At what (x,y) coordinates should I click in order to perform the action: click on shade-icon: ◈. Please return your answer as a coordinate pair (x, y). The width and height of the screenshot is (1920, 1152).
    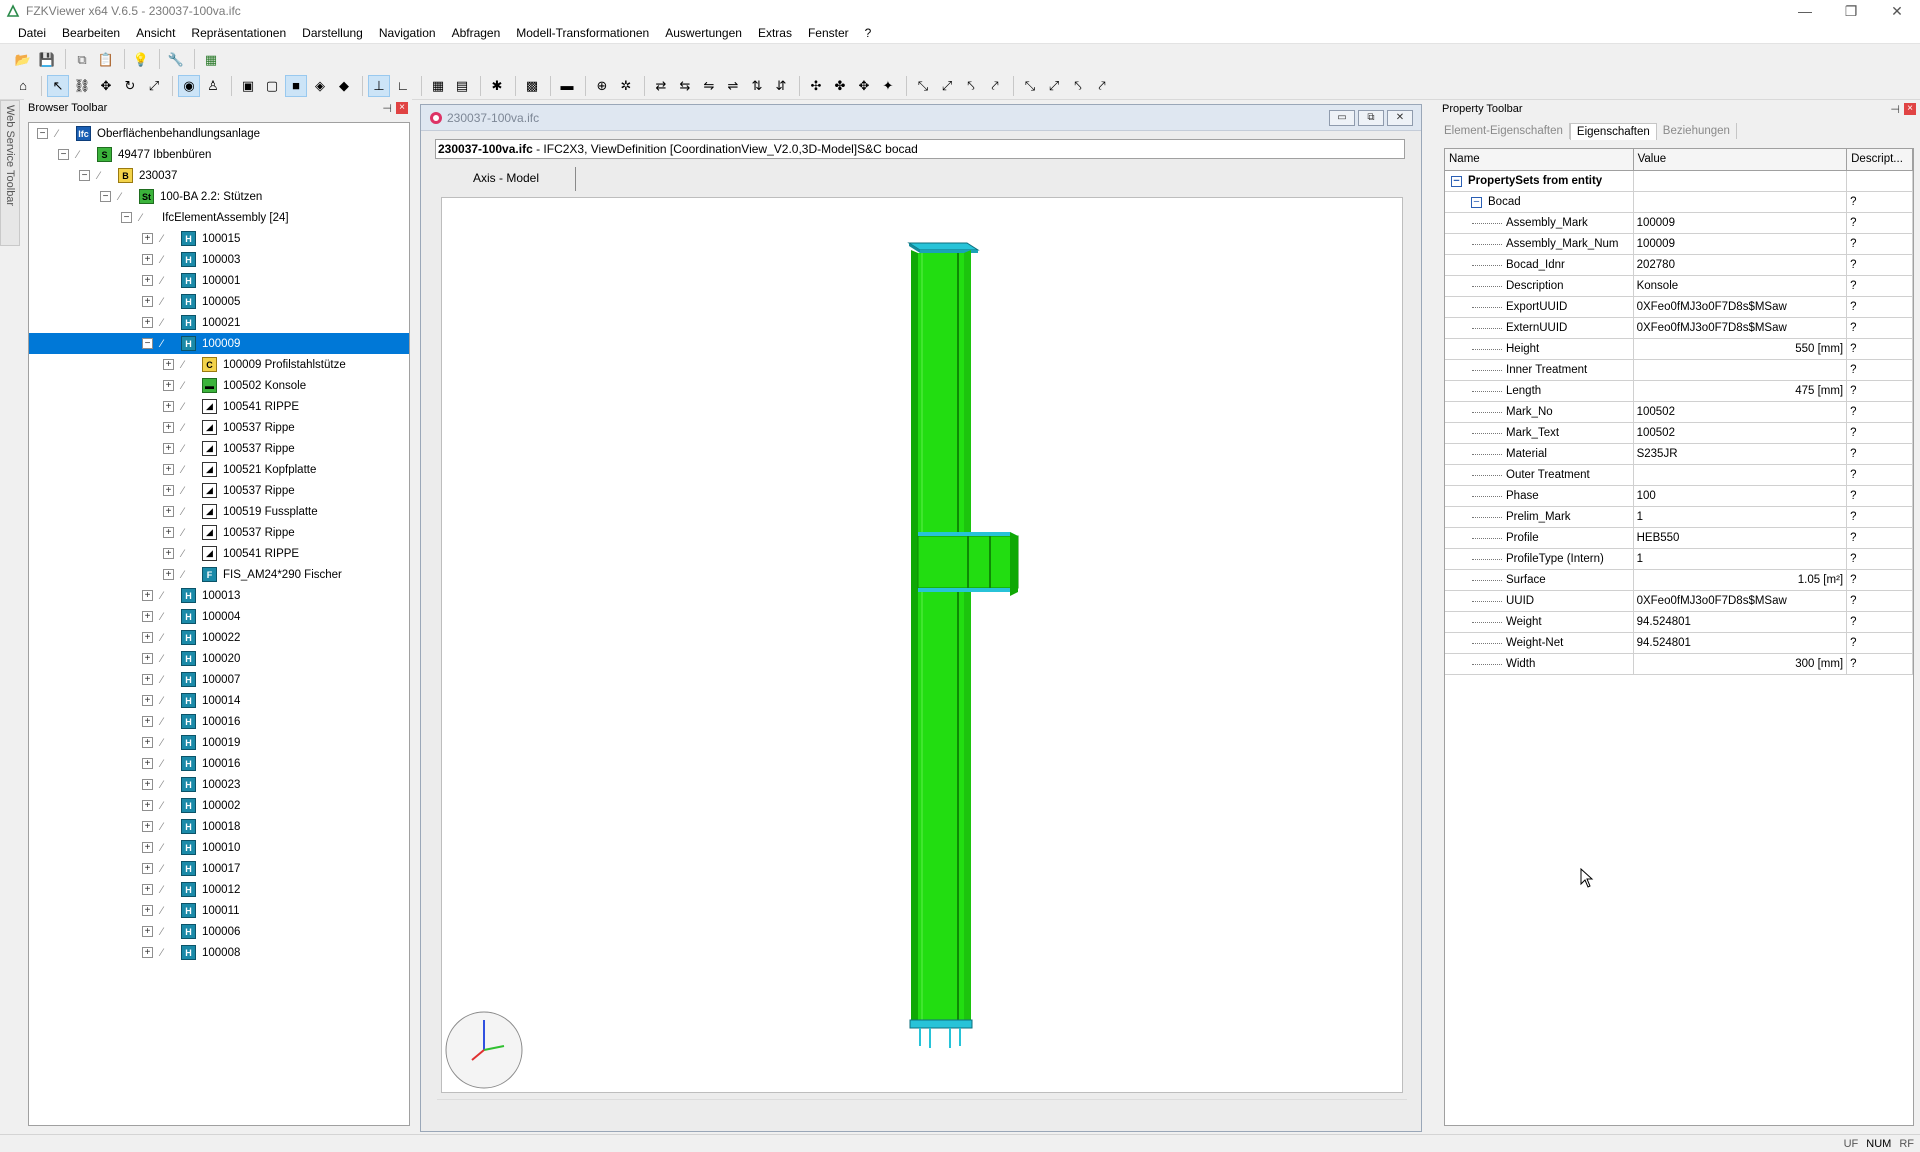
    Looking at the image, I should click on (320, 86).